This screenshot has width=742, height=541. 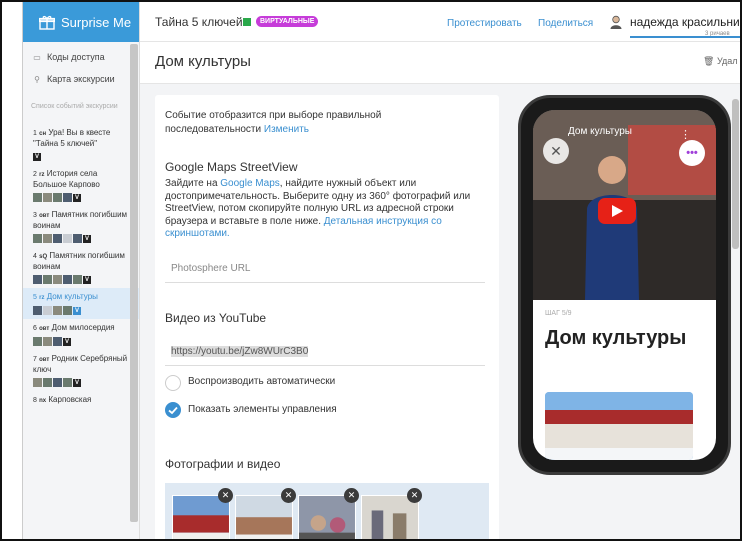 I want to click on event-number: 6, so click(x=35, y=328).